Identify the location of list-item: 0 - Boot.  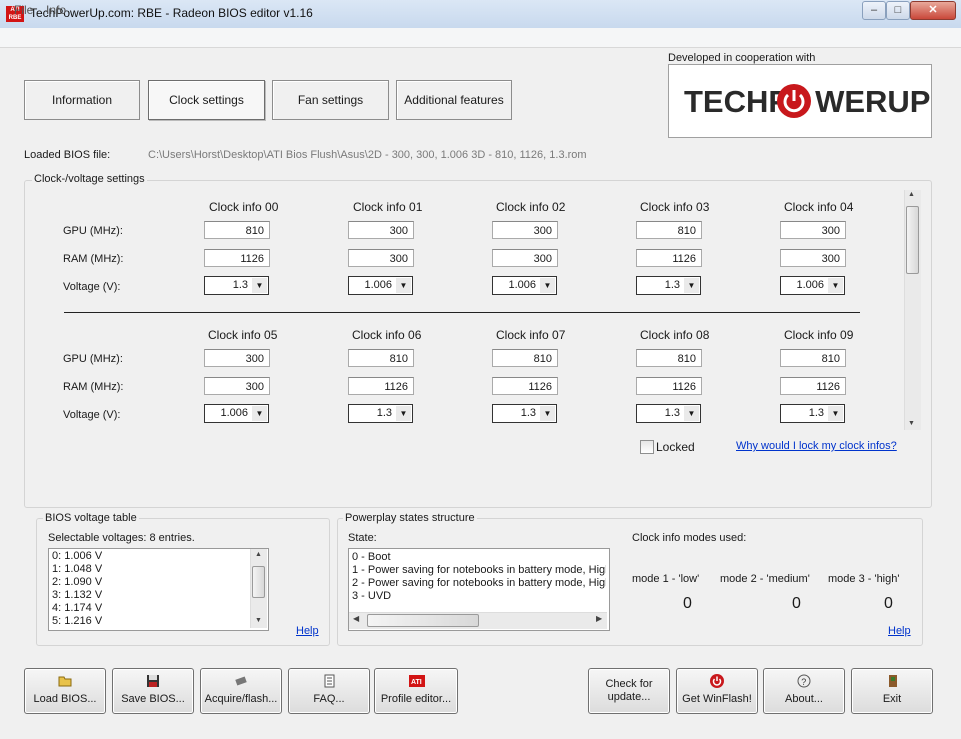
(479, 557).